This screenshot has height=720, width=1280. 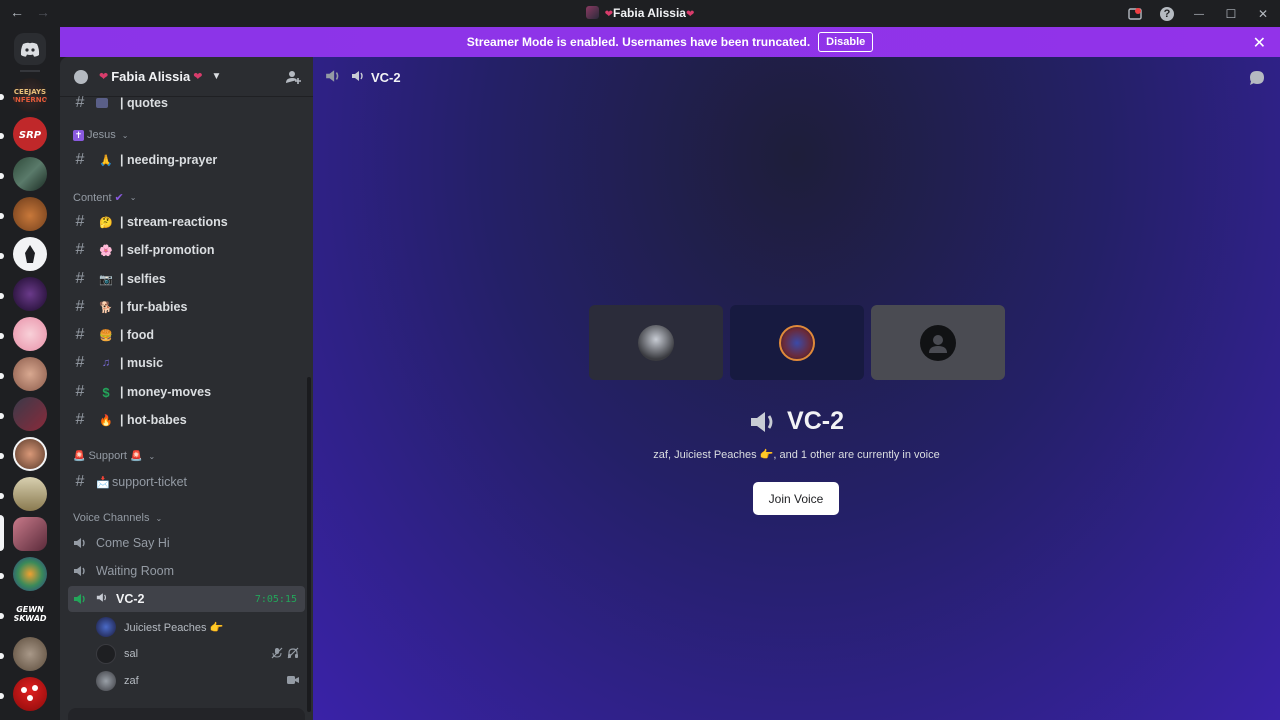 I want to click on server-name: Fabia Alissia, so click(x=151, y=76).